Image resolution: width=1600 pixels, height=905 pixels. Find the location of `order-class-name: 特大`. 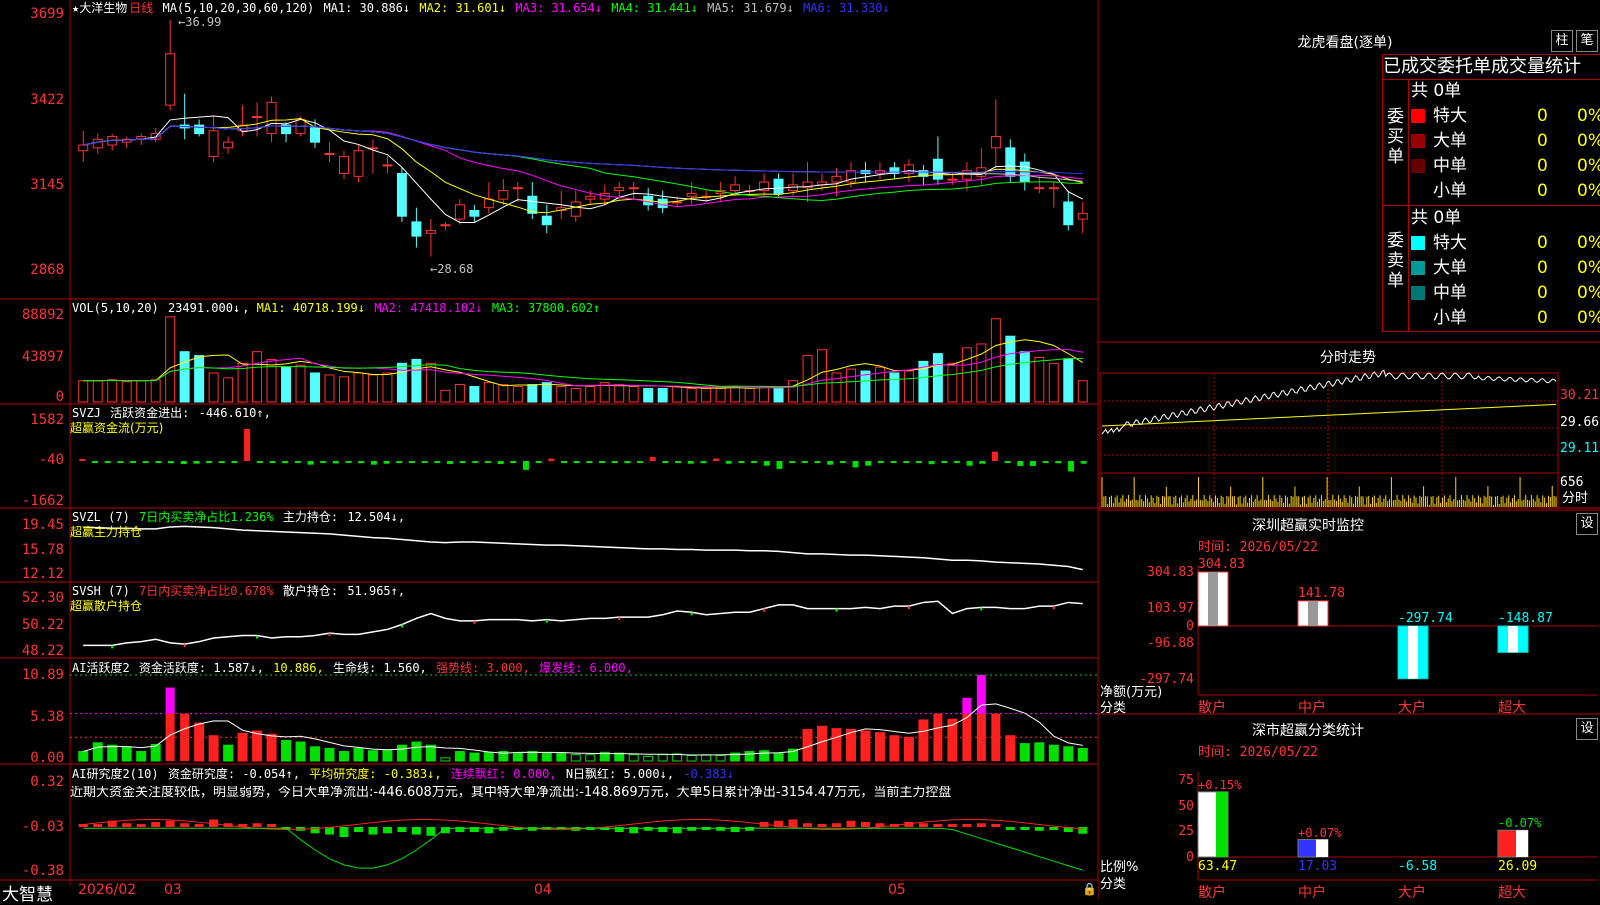

order-class-name: 特大 is located at coordinates (1450, 243).